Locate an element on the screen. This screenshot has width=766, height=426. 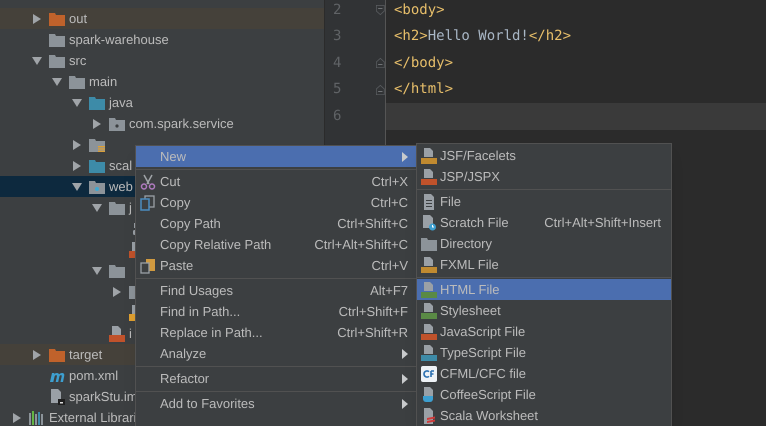
tree-item-label: pom.xml is located at coordinates (93, 375).